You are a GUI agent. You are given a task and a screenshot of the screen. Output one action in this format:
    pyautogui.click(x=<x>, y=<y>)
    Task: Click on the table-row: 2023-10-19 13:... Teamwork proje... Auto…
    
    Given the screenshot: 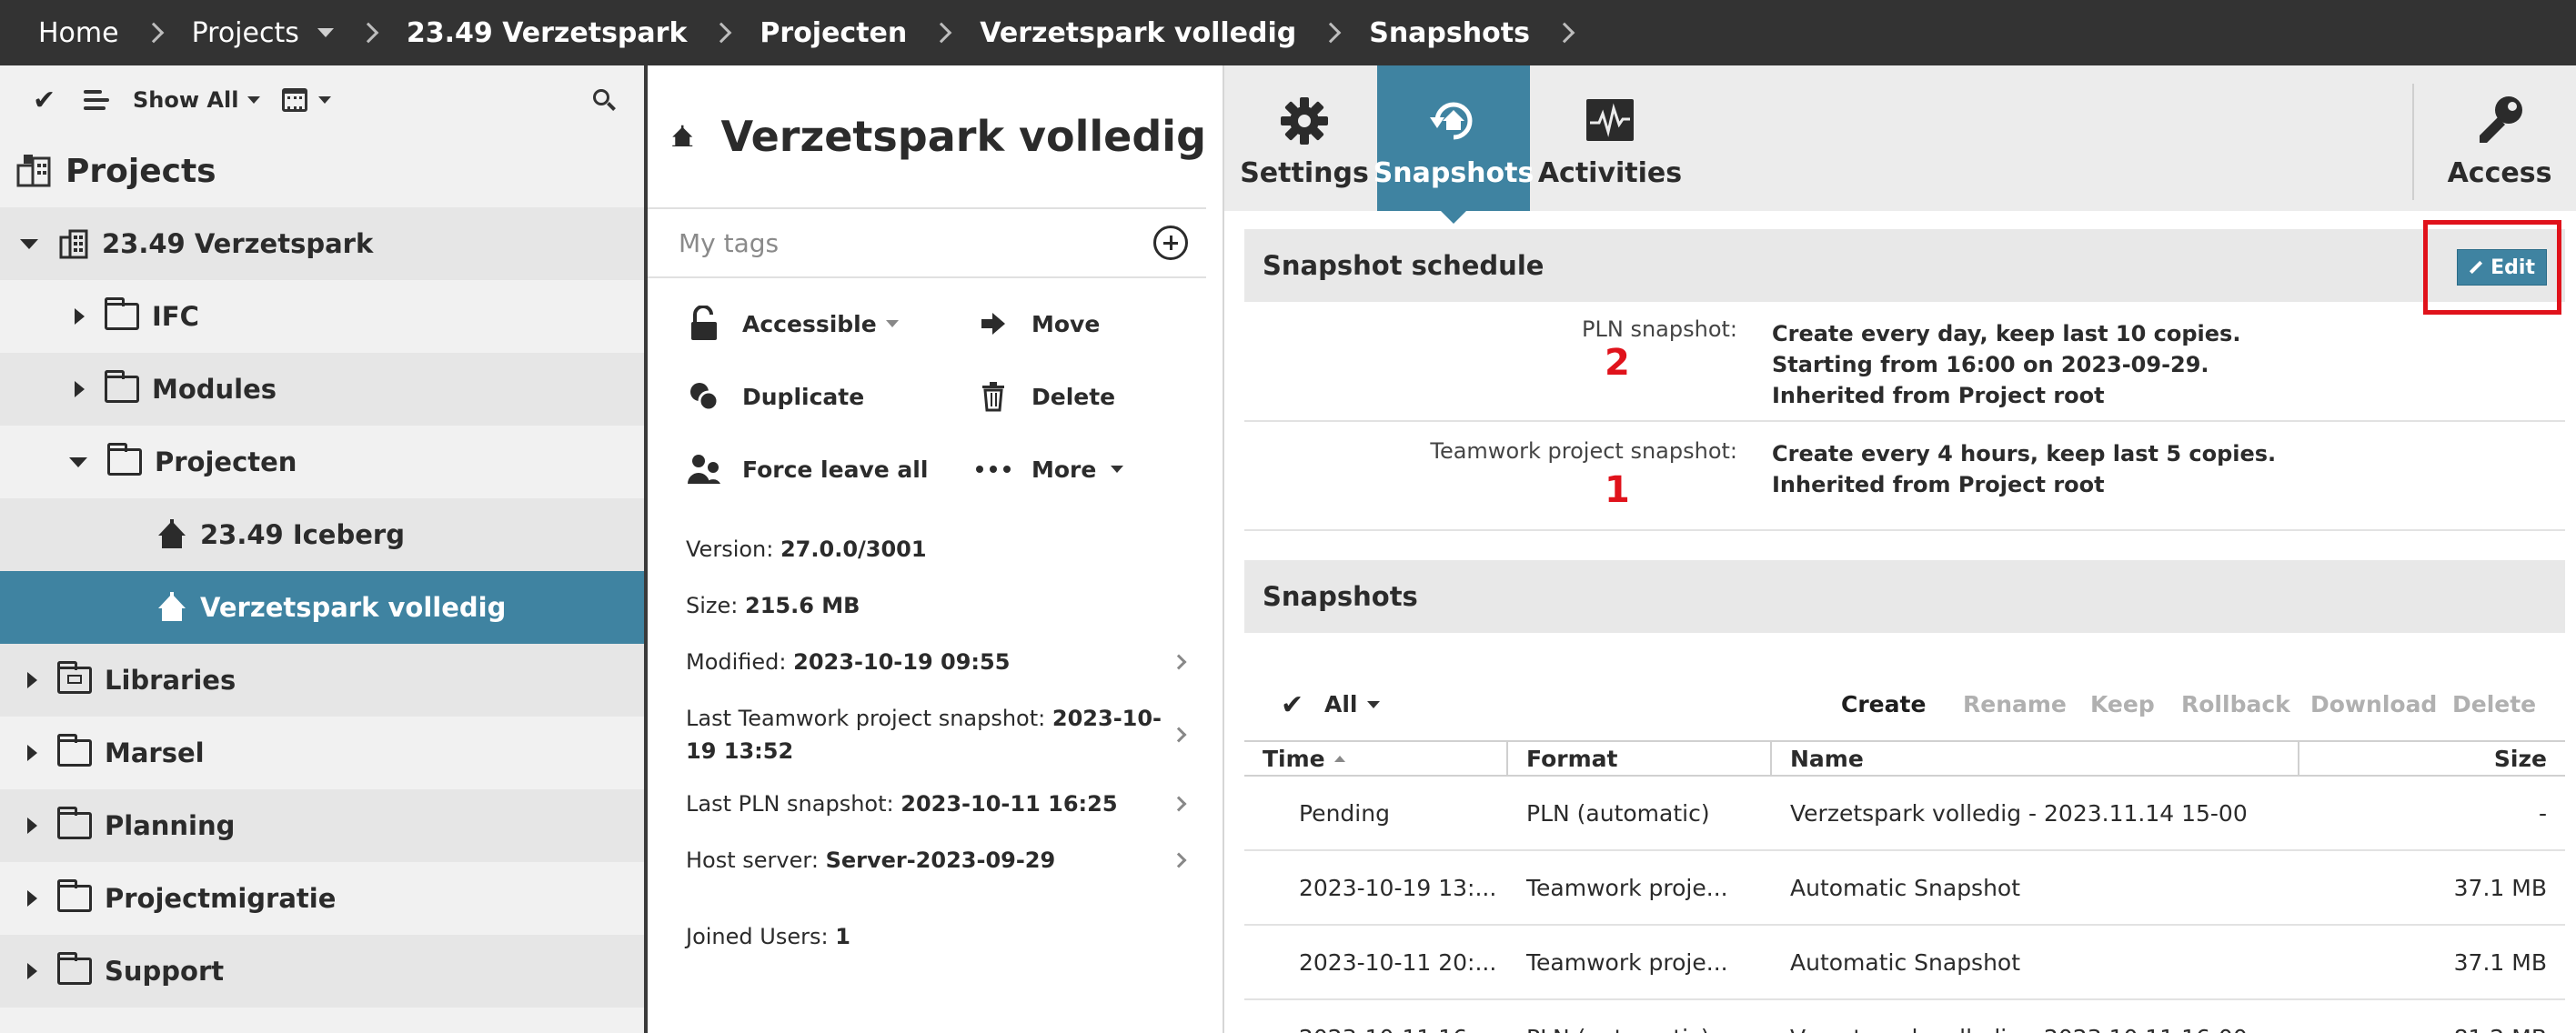 What is the action you would take?
    pyautogui.click(x=1904, y=888)
    